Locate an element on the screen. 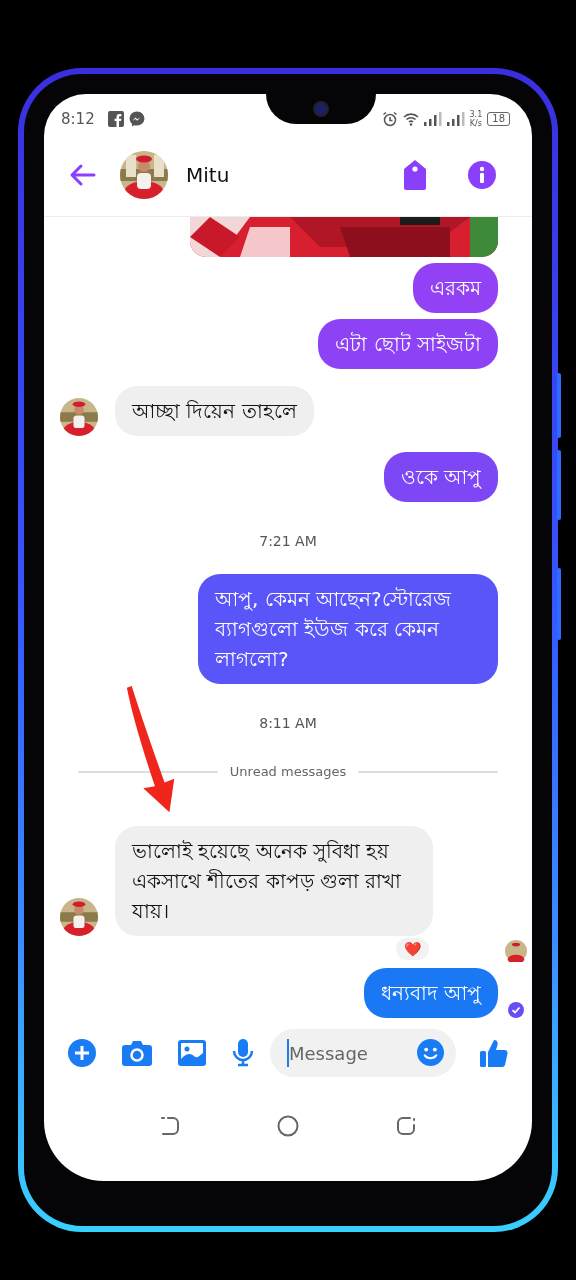 This screenshot has width=576, height=1280. sent-message: ধন্যবাদ আপু is located at coordinates (430, 993).